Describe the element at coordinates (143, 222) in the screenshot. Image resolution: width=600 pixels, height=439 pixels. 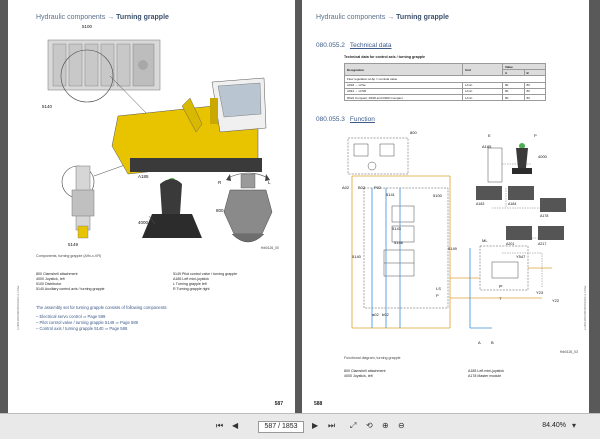
I see `label-4000: 4000` at that location.